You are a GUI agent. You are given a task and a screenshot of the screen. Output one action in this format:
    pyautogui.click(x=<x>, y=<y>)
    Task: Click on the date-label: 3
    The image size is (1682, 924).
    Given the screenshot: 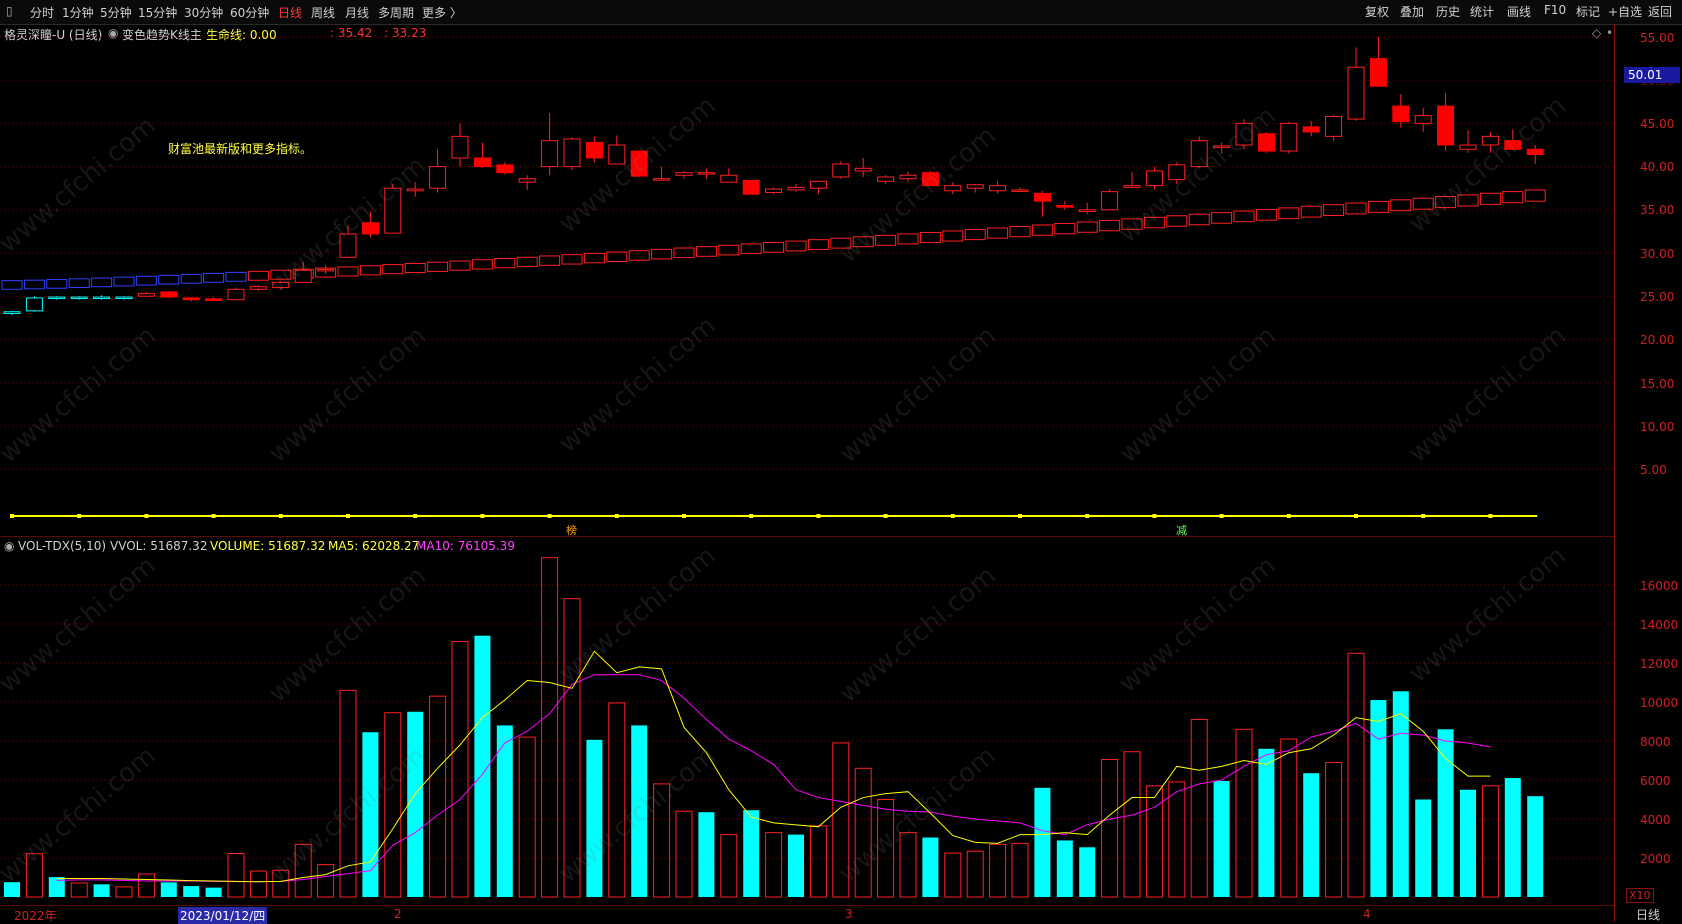 What is the action you would take?
    pyautogui.click(x=849, y=914)
    